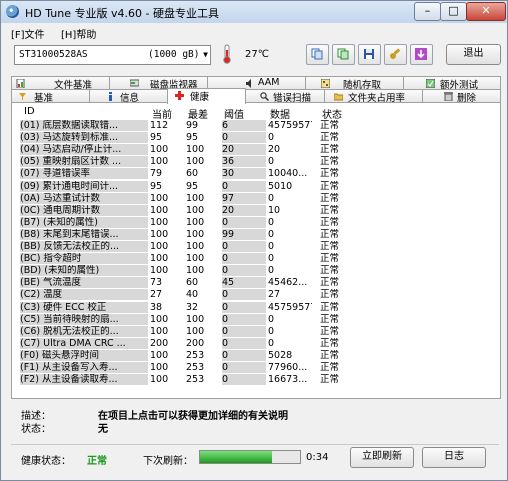 The image size is (508, 481). I want to click on table-row: (B8) 末尾到末尾错误... 100 100 99 0 正常, so click(185, 234).